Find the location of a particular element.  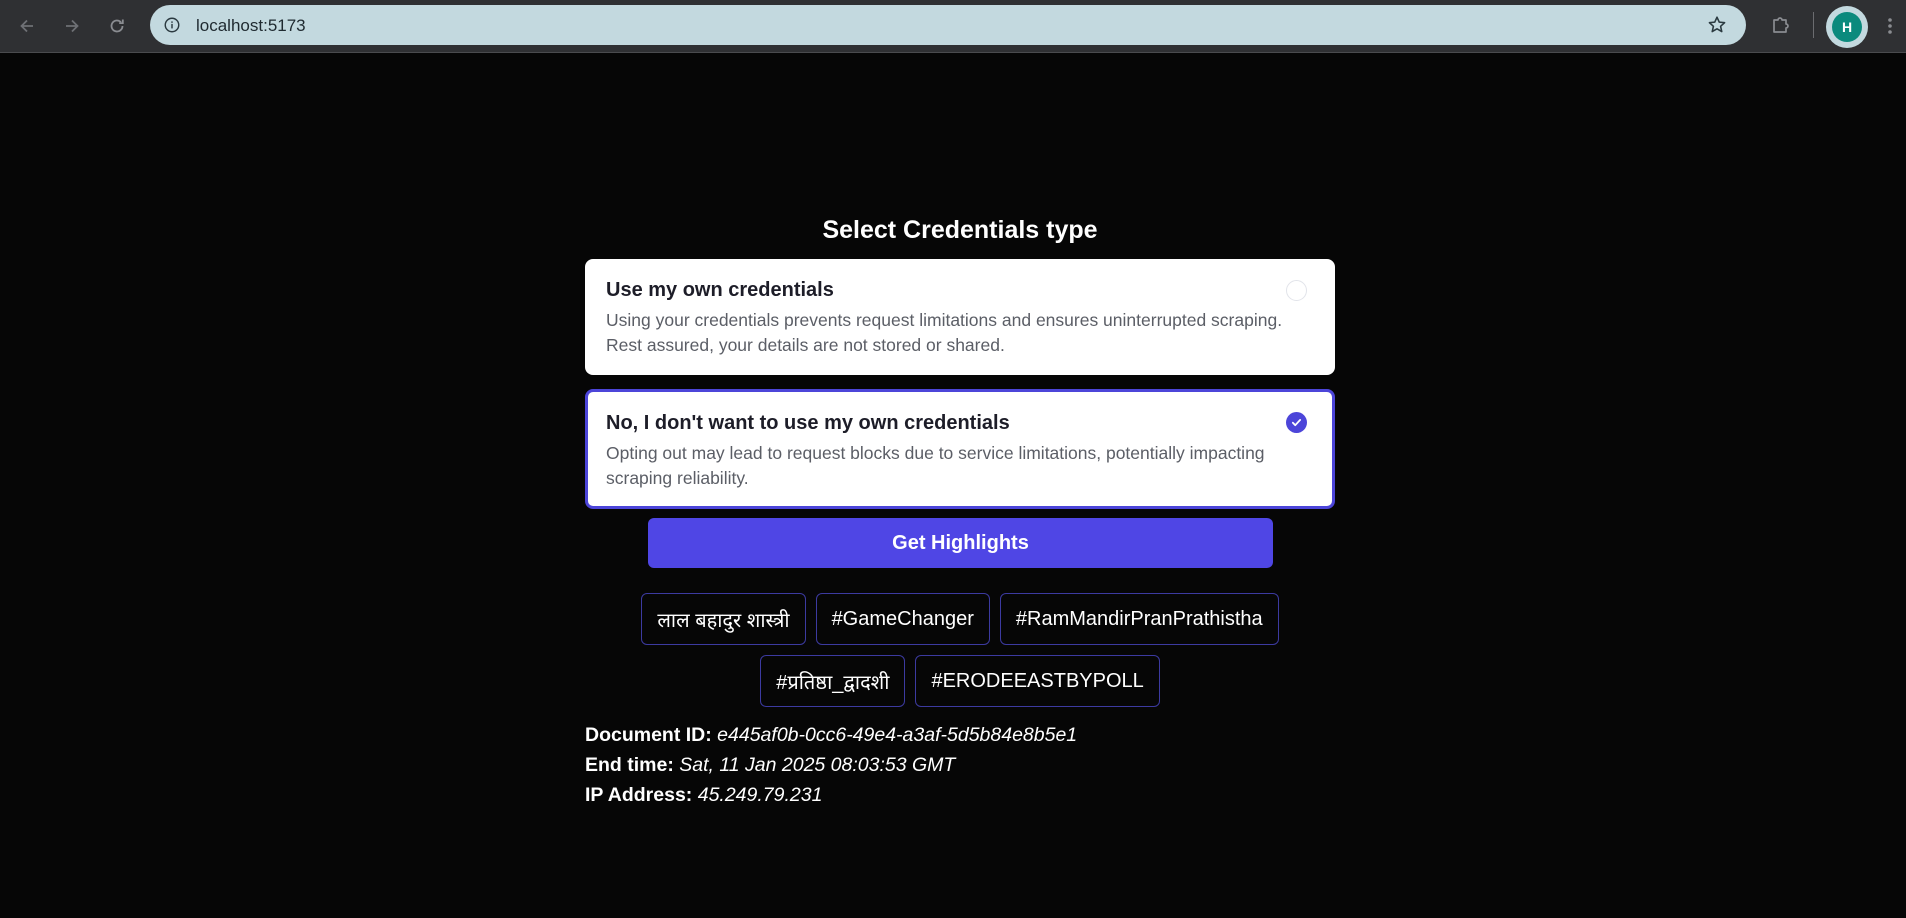

avatar: H is located at coordinates (1847, 27).